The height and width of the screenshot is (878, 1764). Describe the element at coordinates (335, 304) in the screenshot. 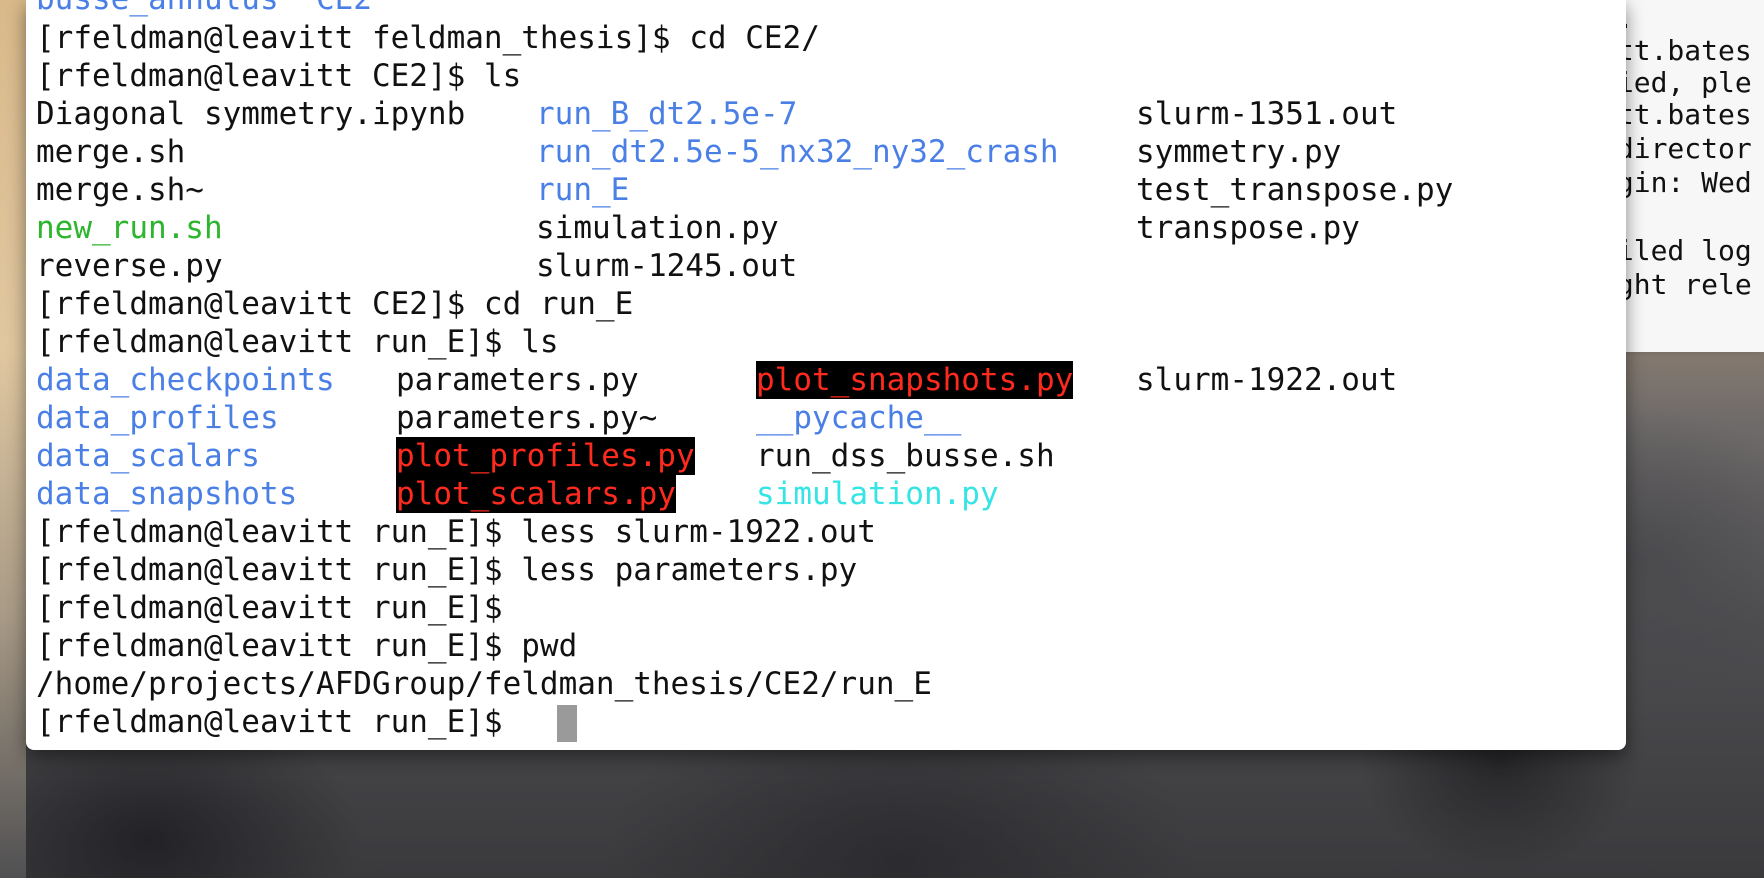

I see `terminal-command-line: [rfeldman@leavitt CE2]$ cd run_E` at that location.